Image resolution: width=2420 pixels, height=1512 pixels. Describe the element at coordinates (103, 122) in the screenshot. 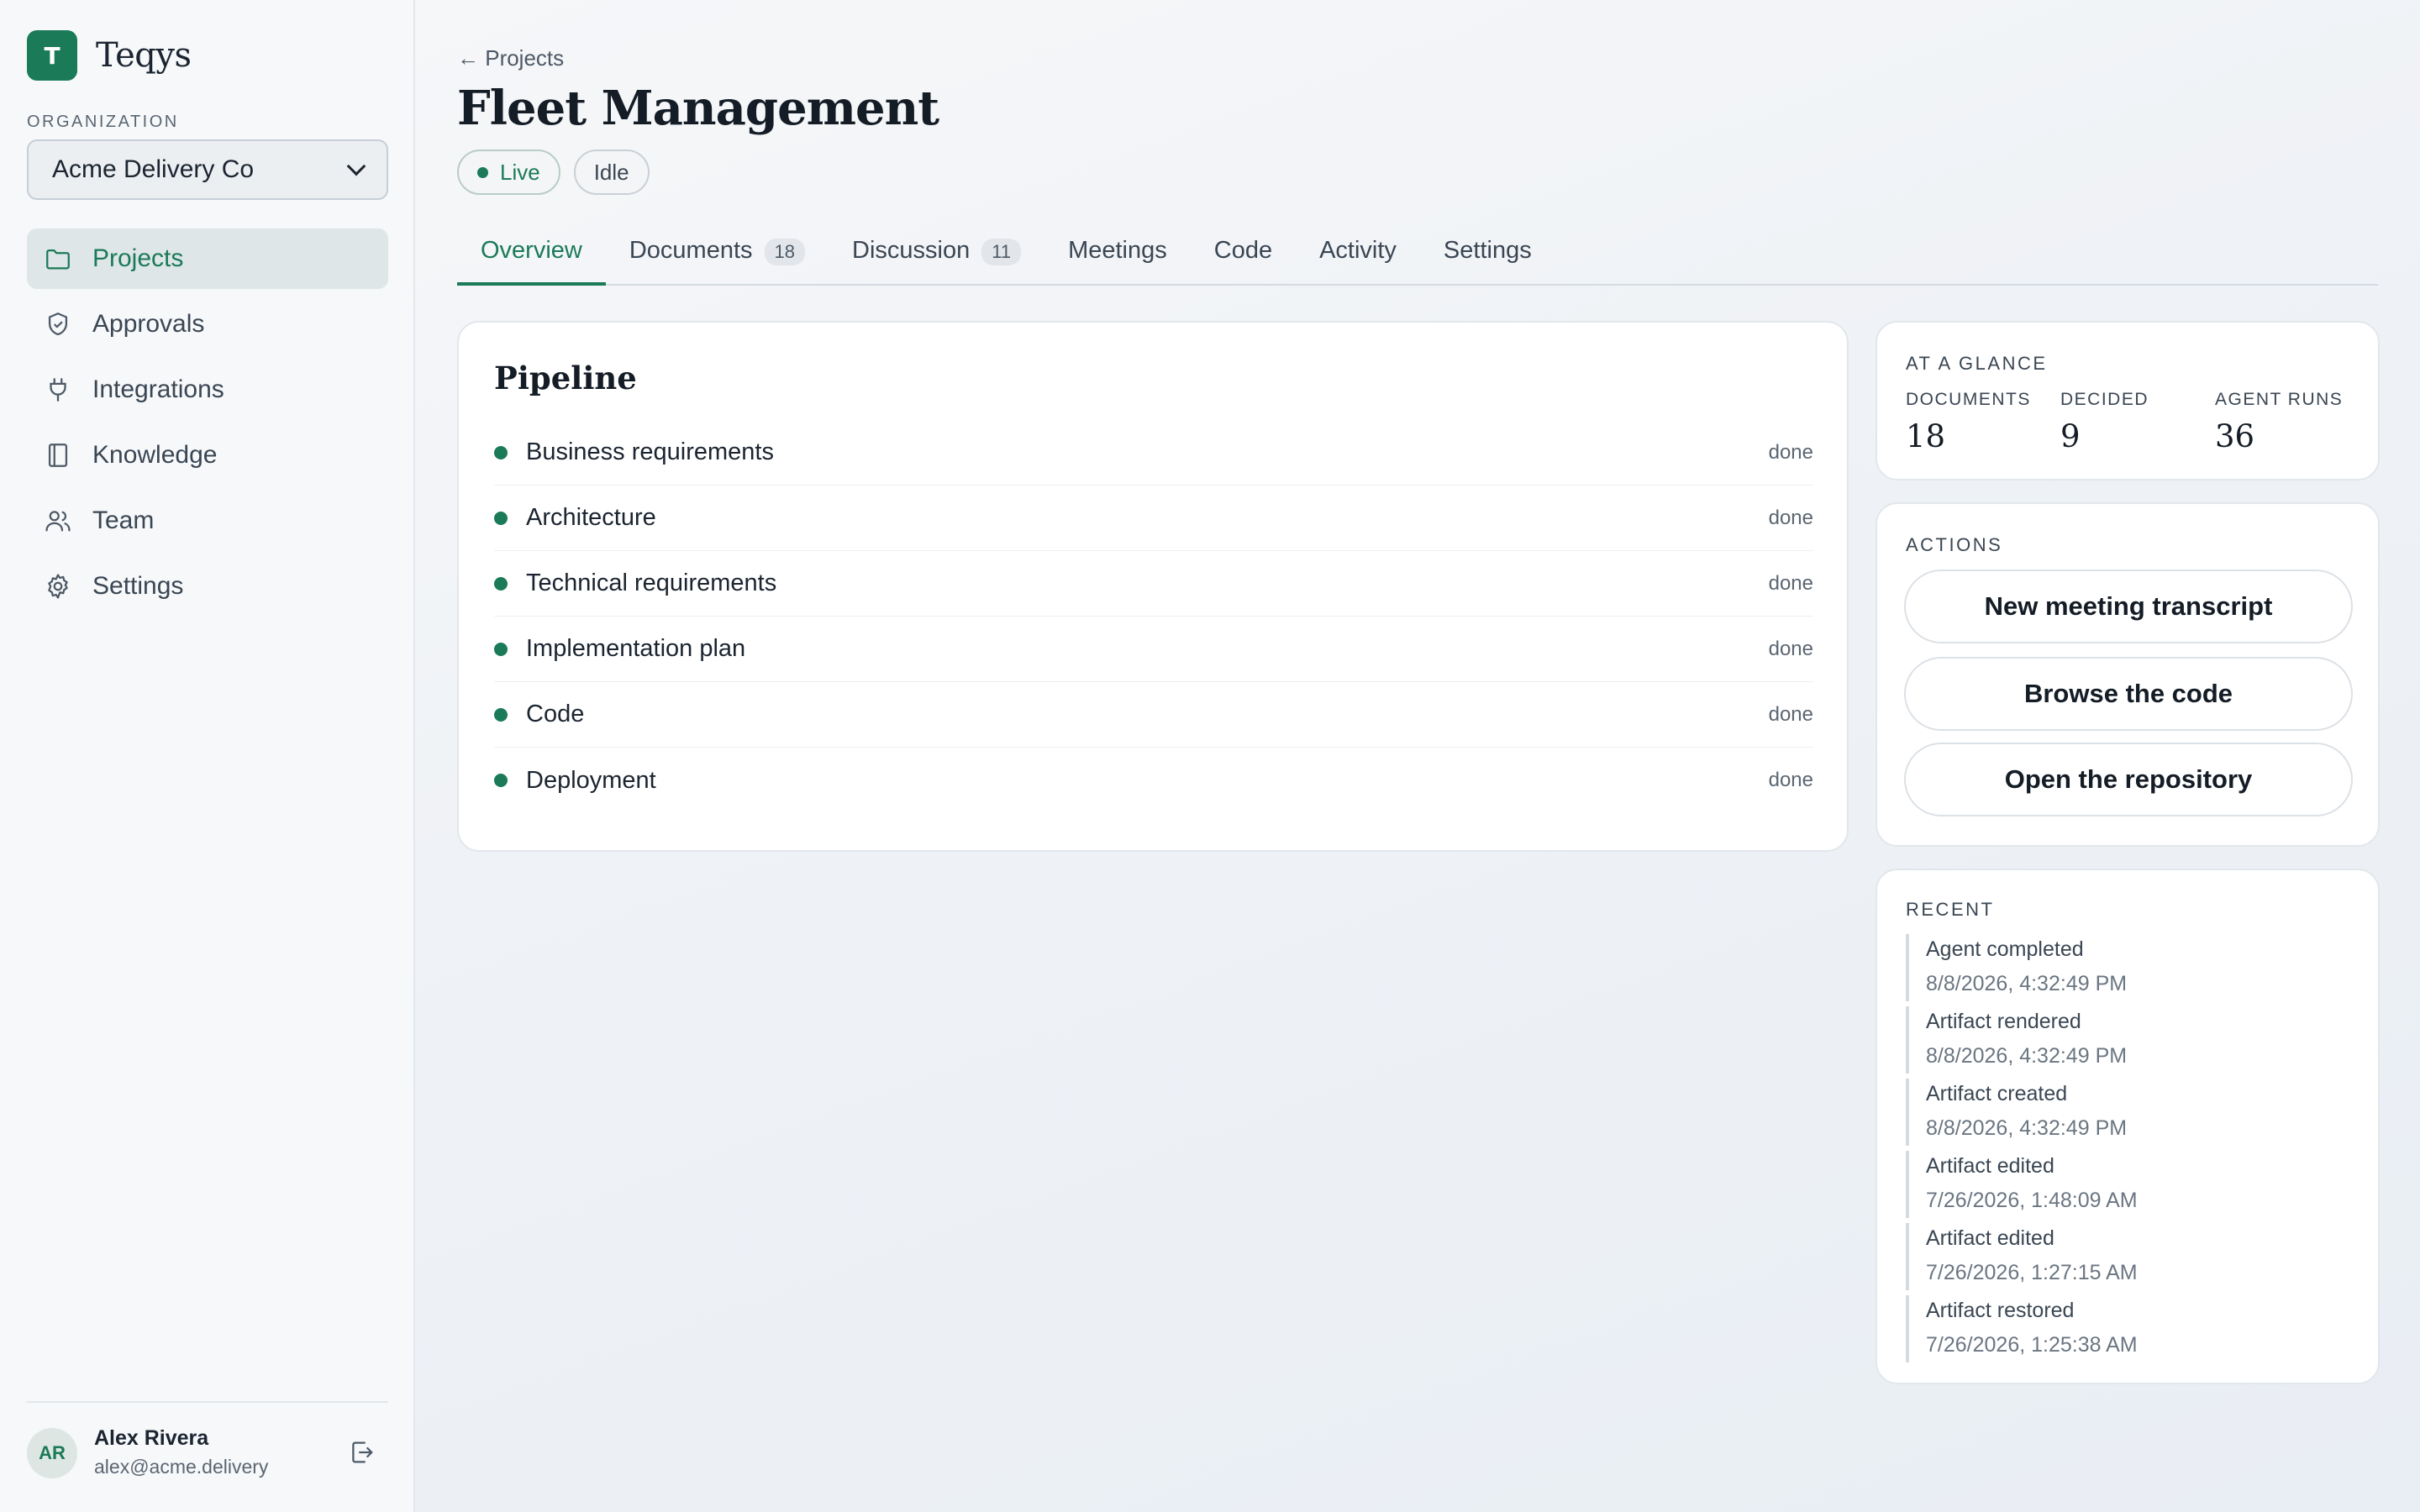

I see `organization-label: ORGANIZATION` at that location.